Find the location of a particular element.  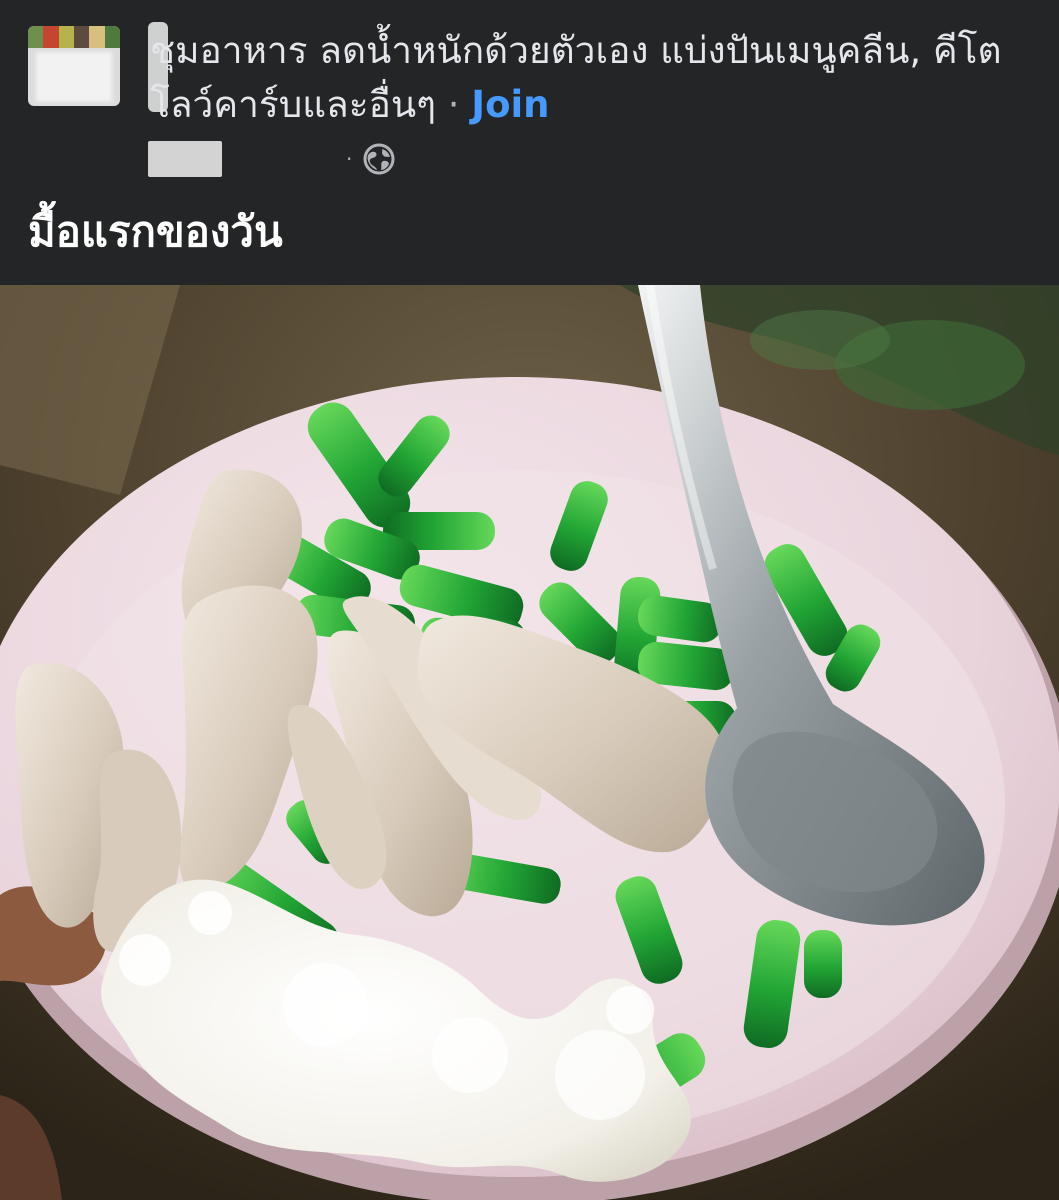

blurred-author-name is located at coordinates (185, 159).